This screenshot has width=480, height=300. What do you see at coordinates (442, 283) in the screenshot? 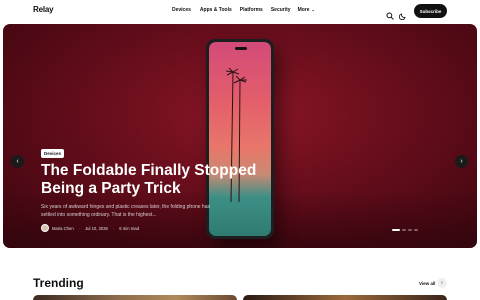
I see `arrow-right-icon: ›` at bounding box center [442, 283].